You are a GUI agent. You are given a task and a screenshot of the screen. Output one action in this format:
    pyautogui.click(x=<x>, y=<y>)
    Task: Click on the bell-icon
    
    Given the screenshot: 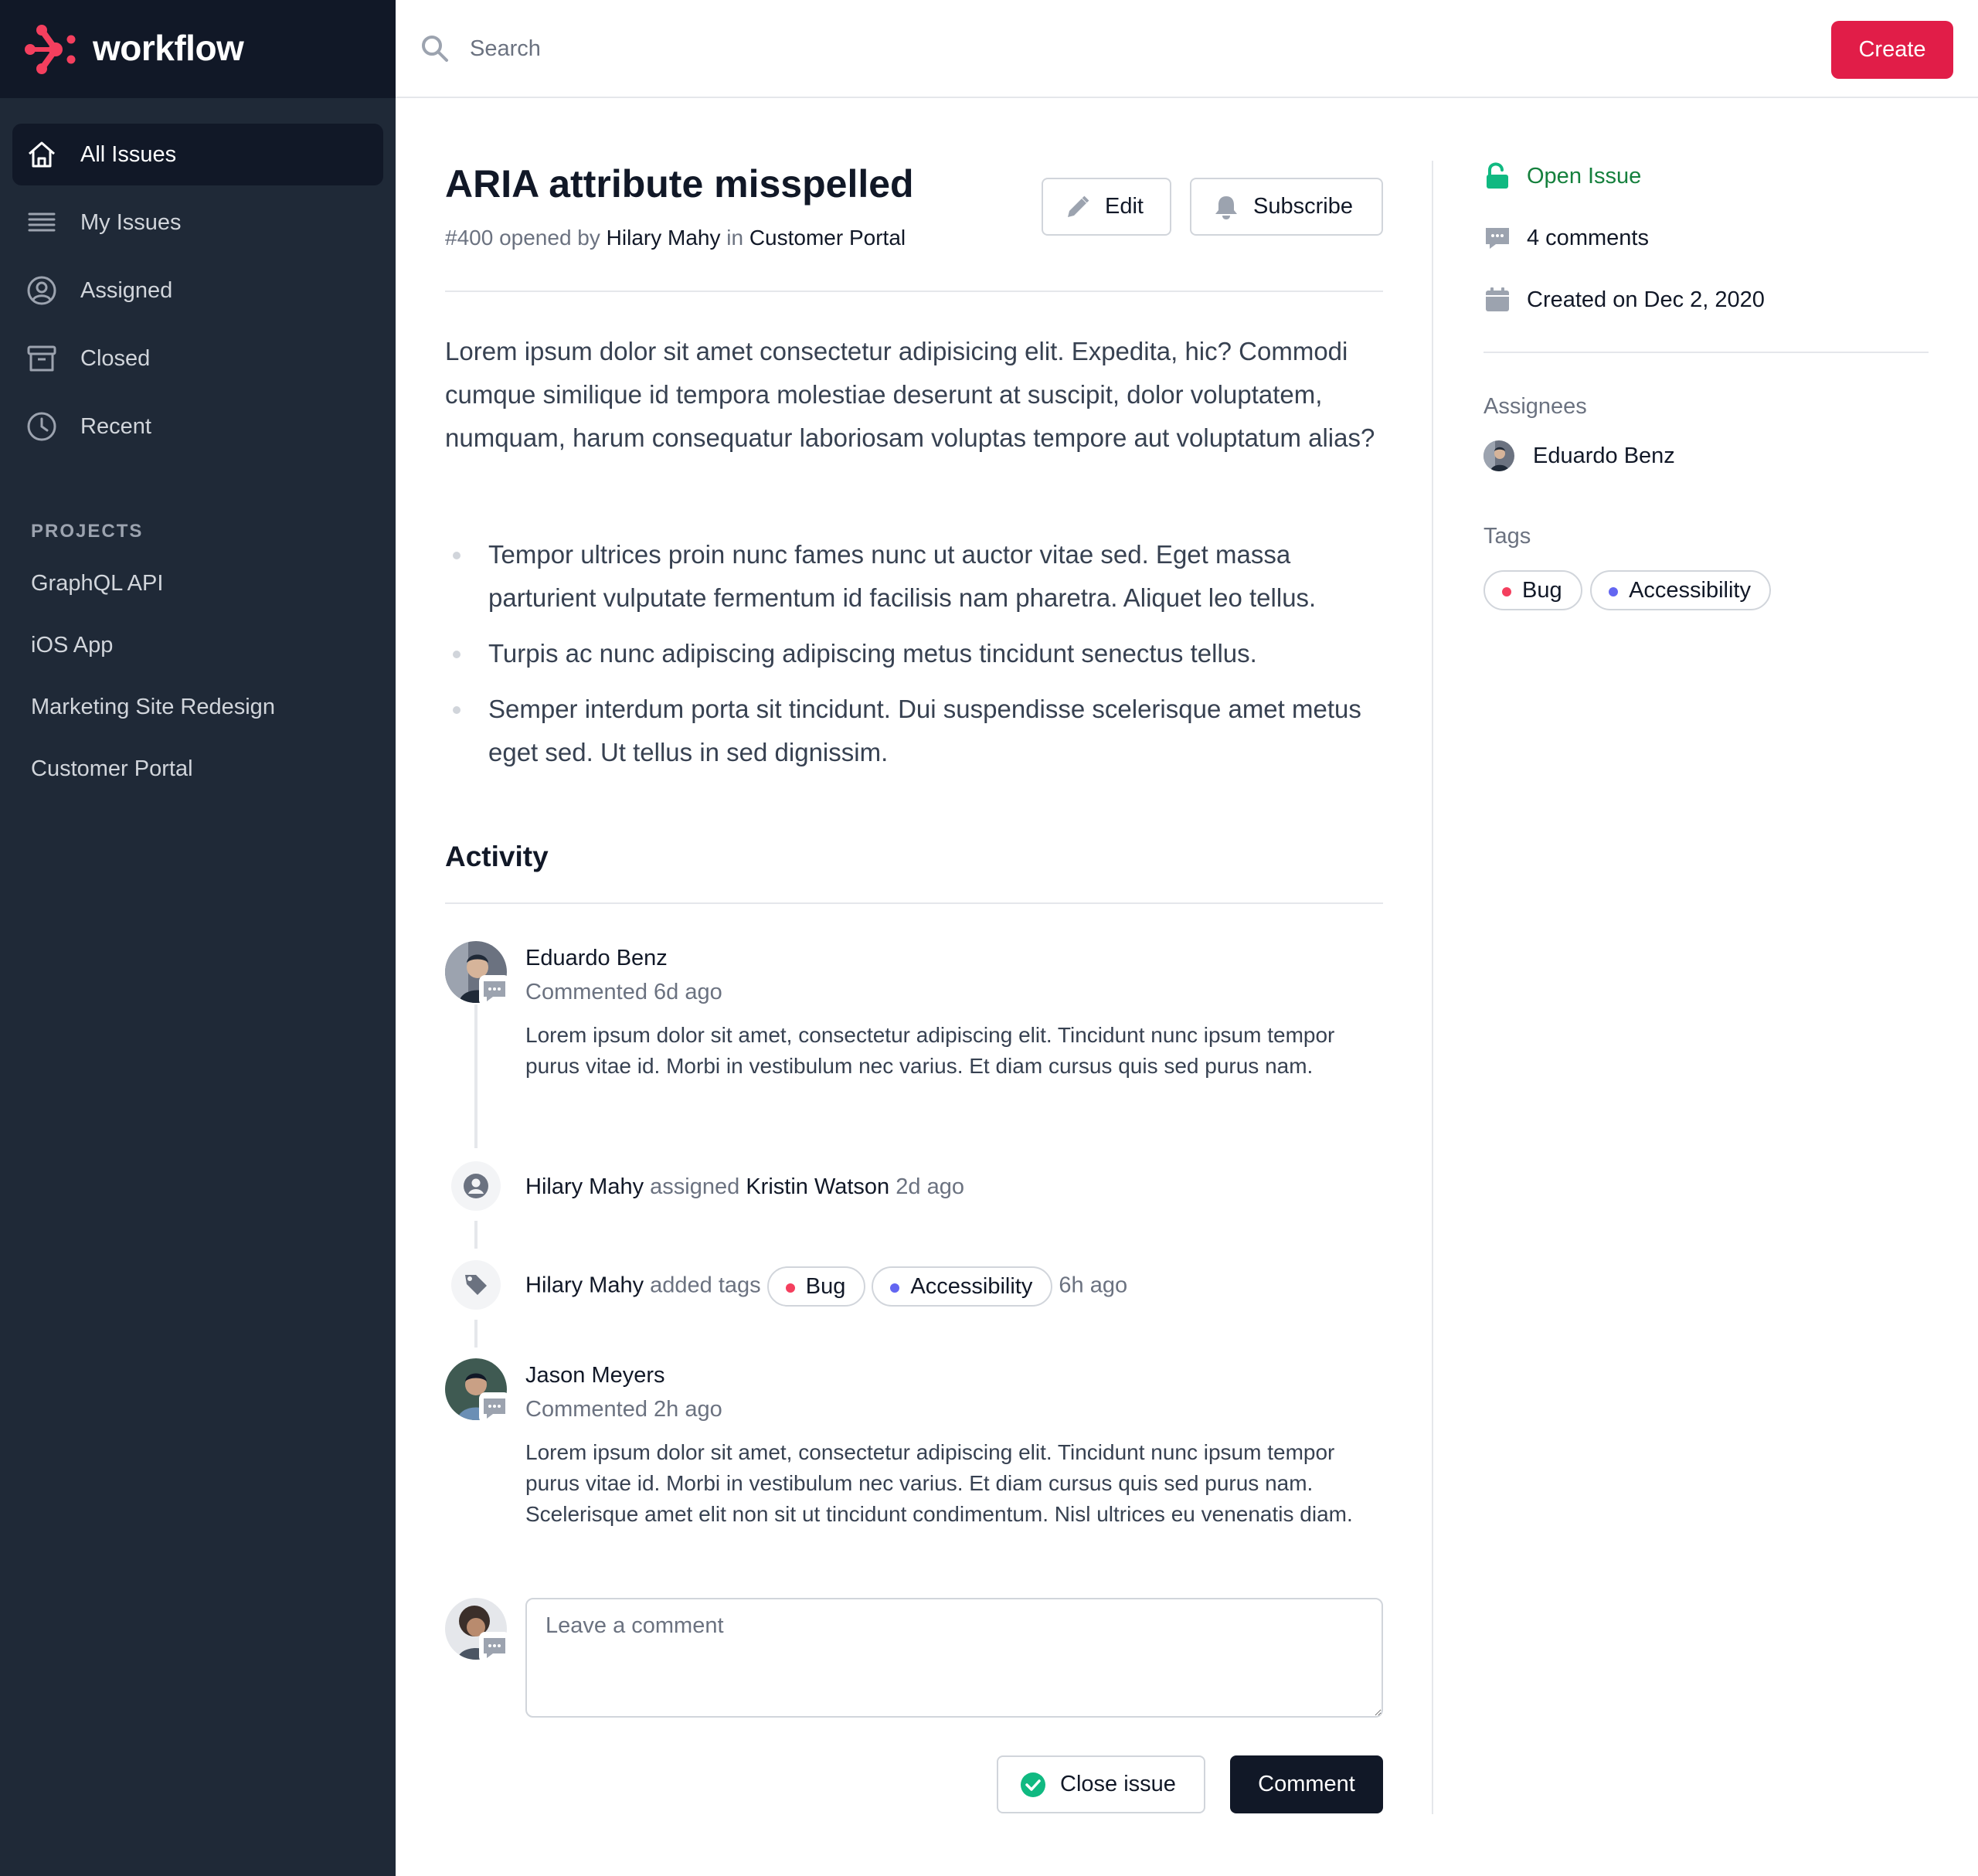 What is the action you would take?
    pyautogui.click(x=1226, y=207)
    